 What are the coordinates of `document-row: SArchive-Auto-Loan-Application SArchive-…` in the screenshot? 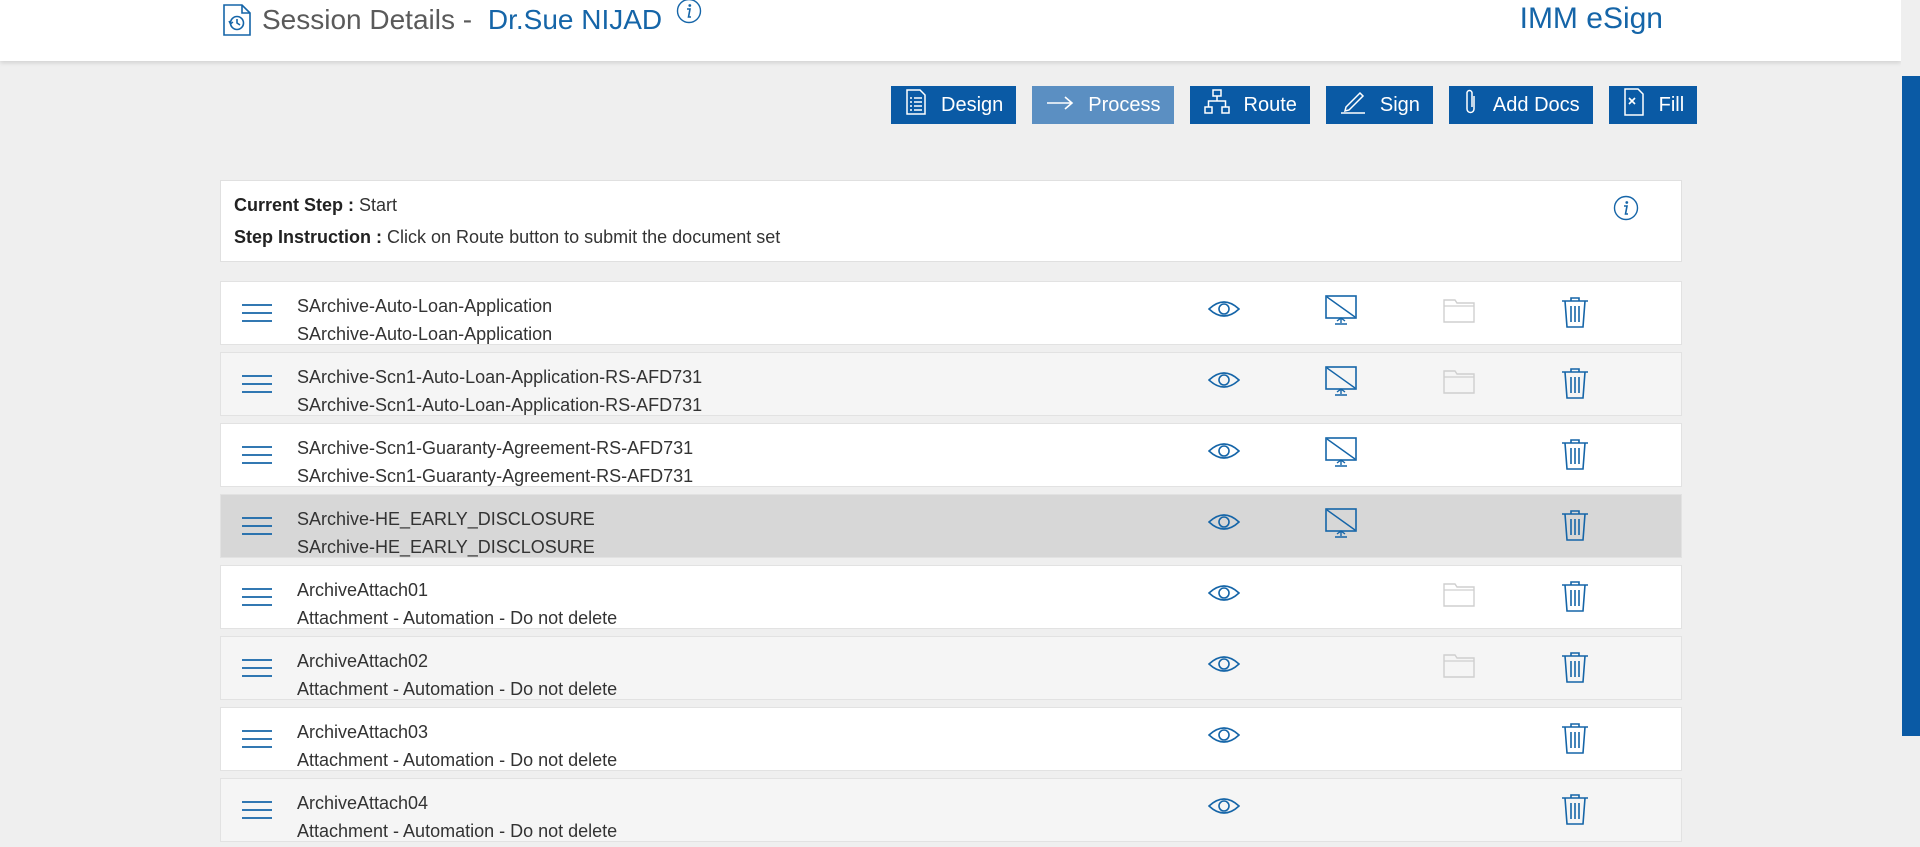 It's located at (951, 313).